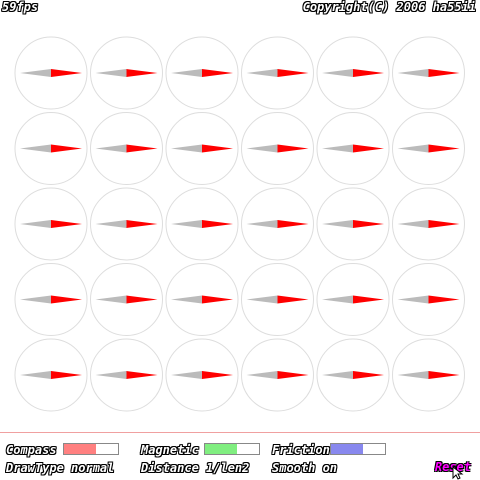 This screenshot has height=480, width=480. I want to click on compass-r5-c1, so click(51, 375).